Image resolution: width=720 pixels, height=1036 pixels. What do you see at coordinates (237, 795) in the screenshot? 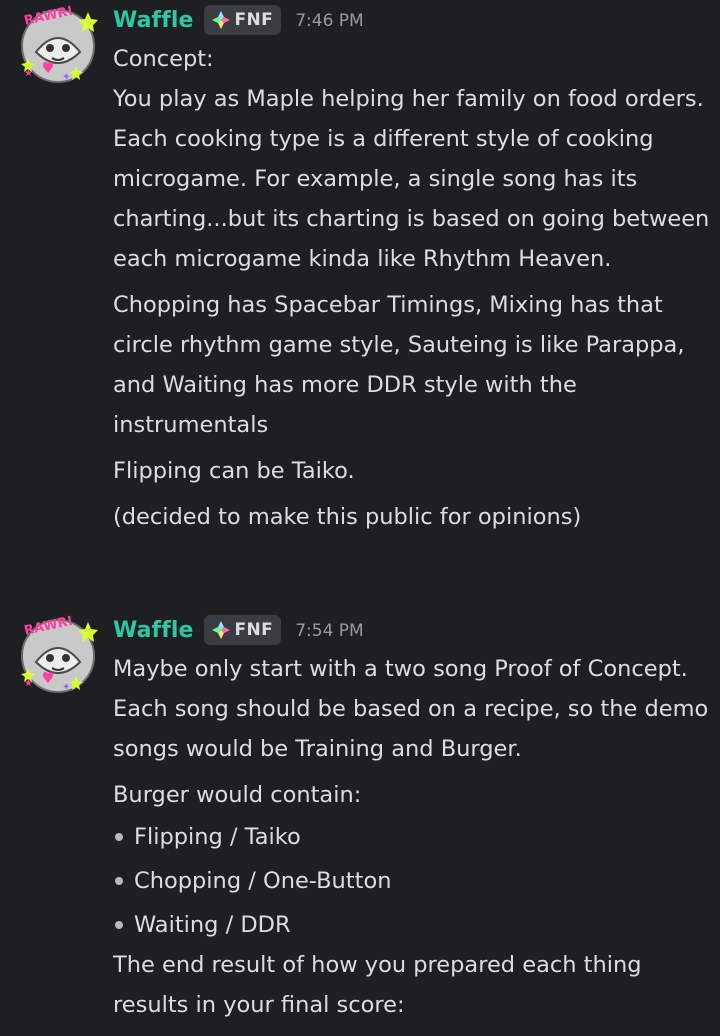
I see `message-paragraph: Burger would contain:` at bounding box center [237, 795].